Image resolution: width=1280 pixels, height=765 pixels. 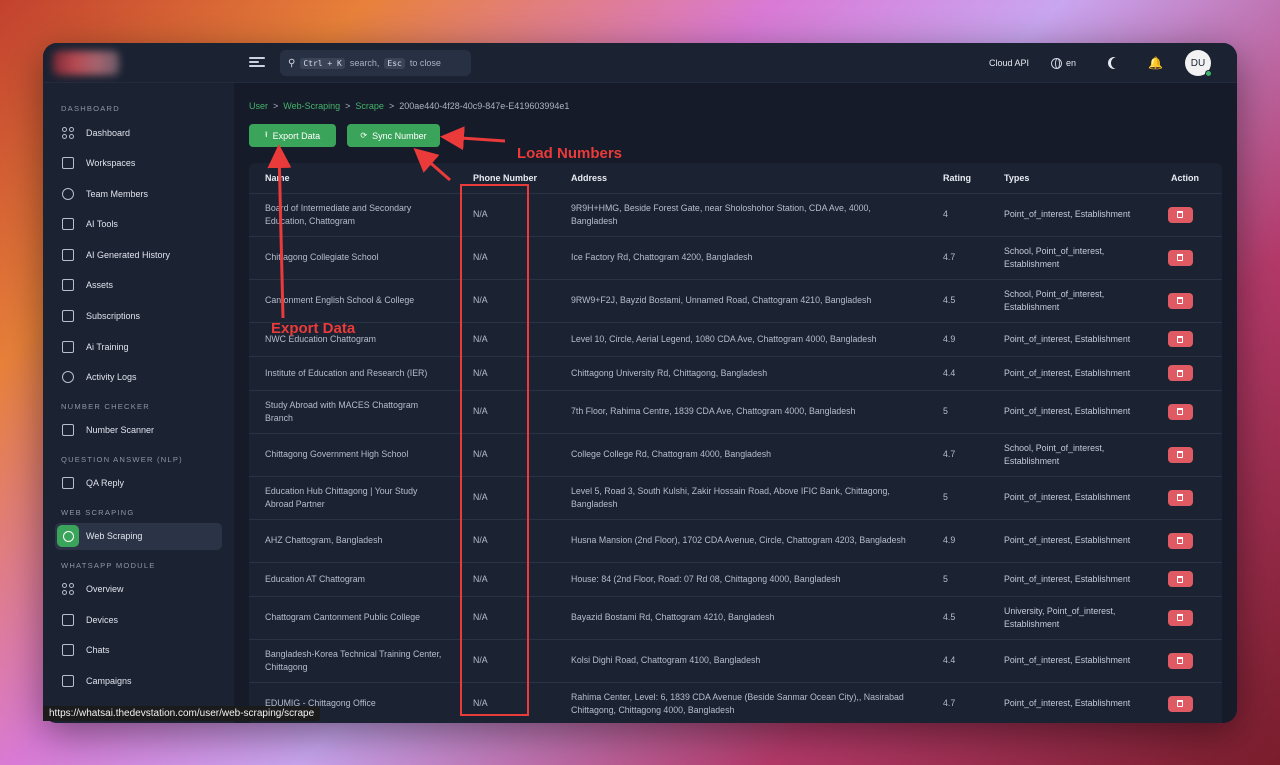 What do you see at coordinates (138, 536) in the screenshot?
I see `sidebar-item-web-scraping: Web Scraping` at bounding box center [138, 536].